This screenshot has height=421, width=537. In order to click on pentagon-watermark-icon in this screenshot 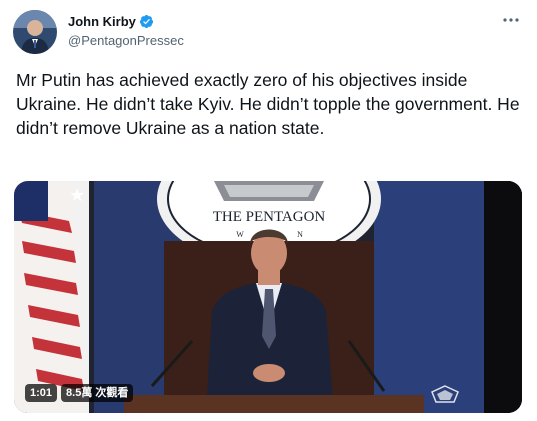, I will do `click(445, 394)`.